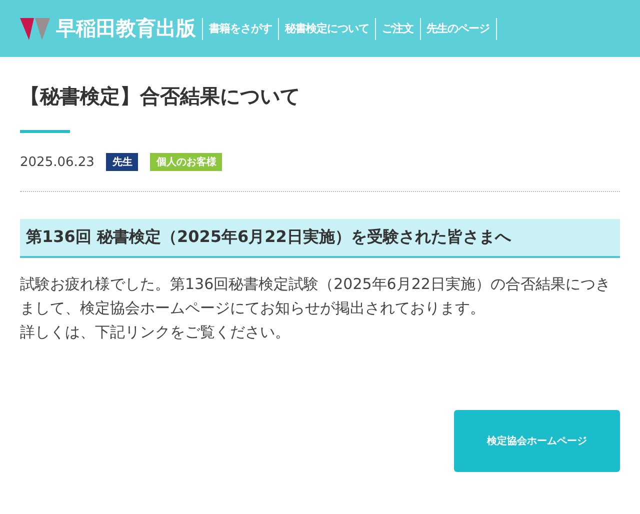 Image resolution: width=640 pixels, height=514 pixels. Describe the element at coordinates (537, 441) in the screenshot. I see `homepage-button: 検定協会ホームページ` at that location.